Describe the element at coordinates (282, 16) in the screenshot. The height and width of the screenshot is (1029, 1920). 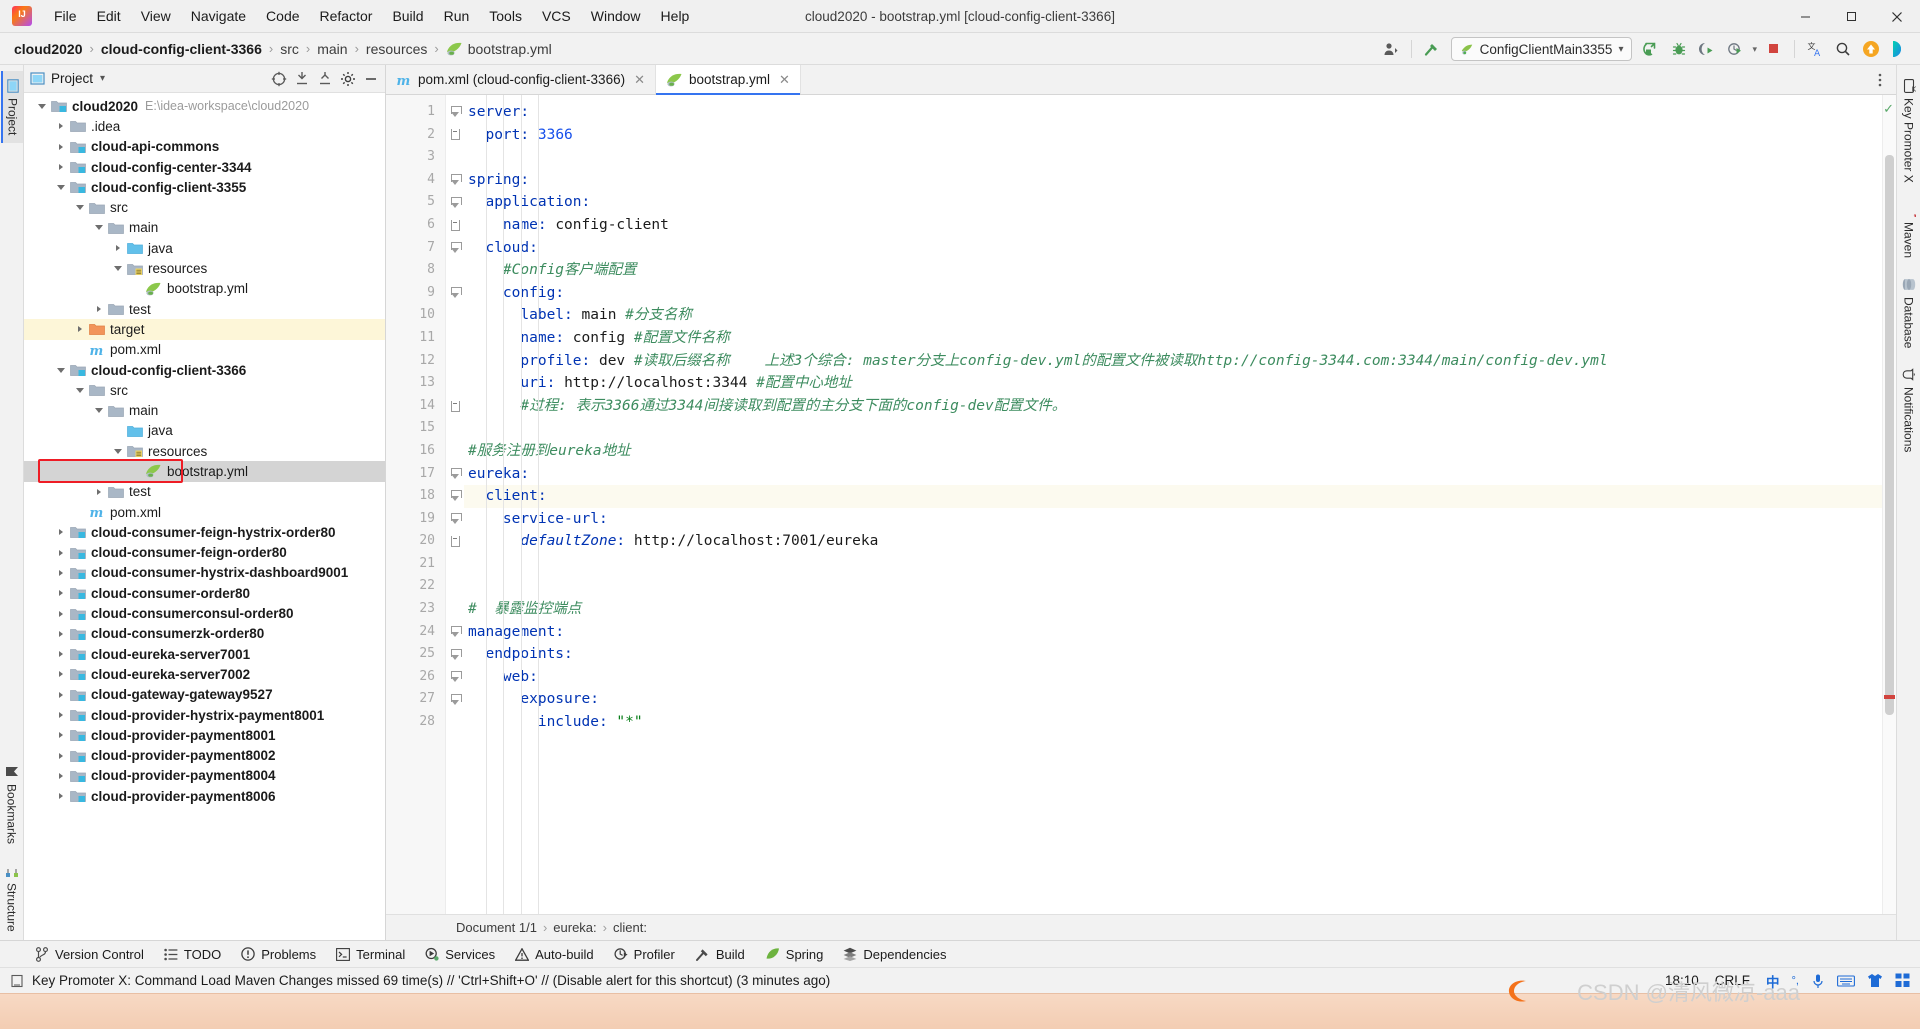
I see `menu-item-code: Code` at that location.